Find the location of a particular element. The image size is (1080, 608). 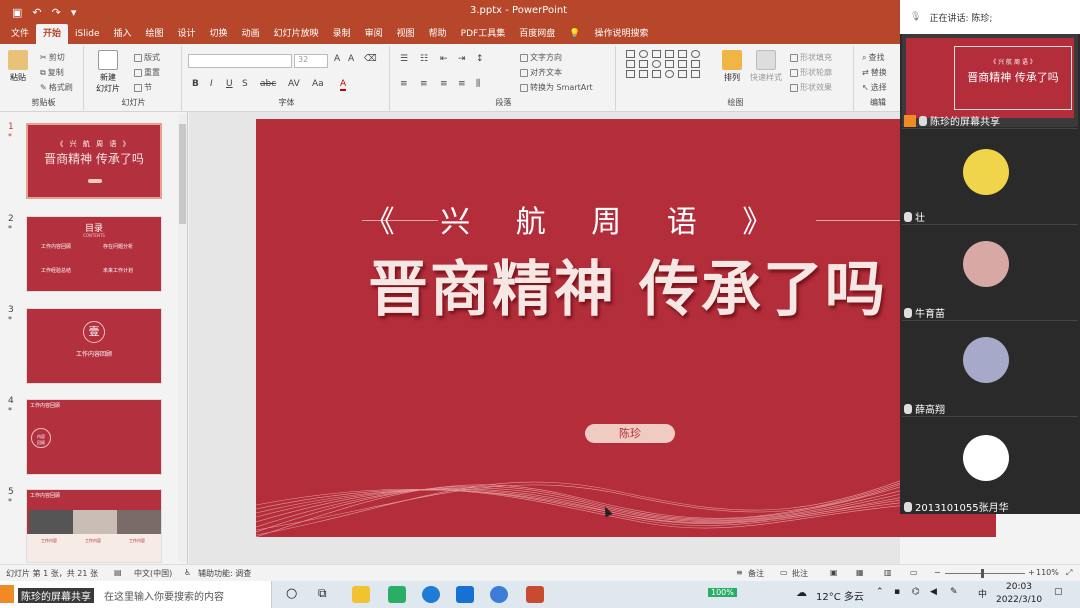

wechat-icon is located at coordinates (397, 594).